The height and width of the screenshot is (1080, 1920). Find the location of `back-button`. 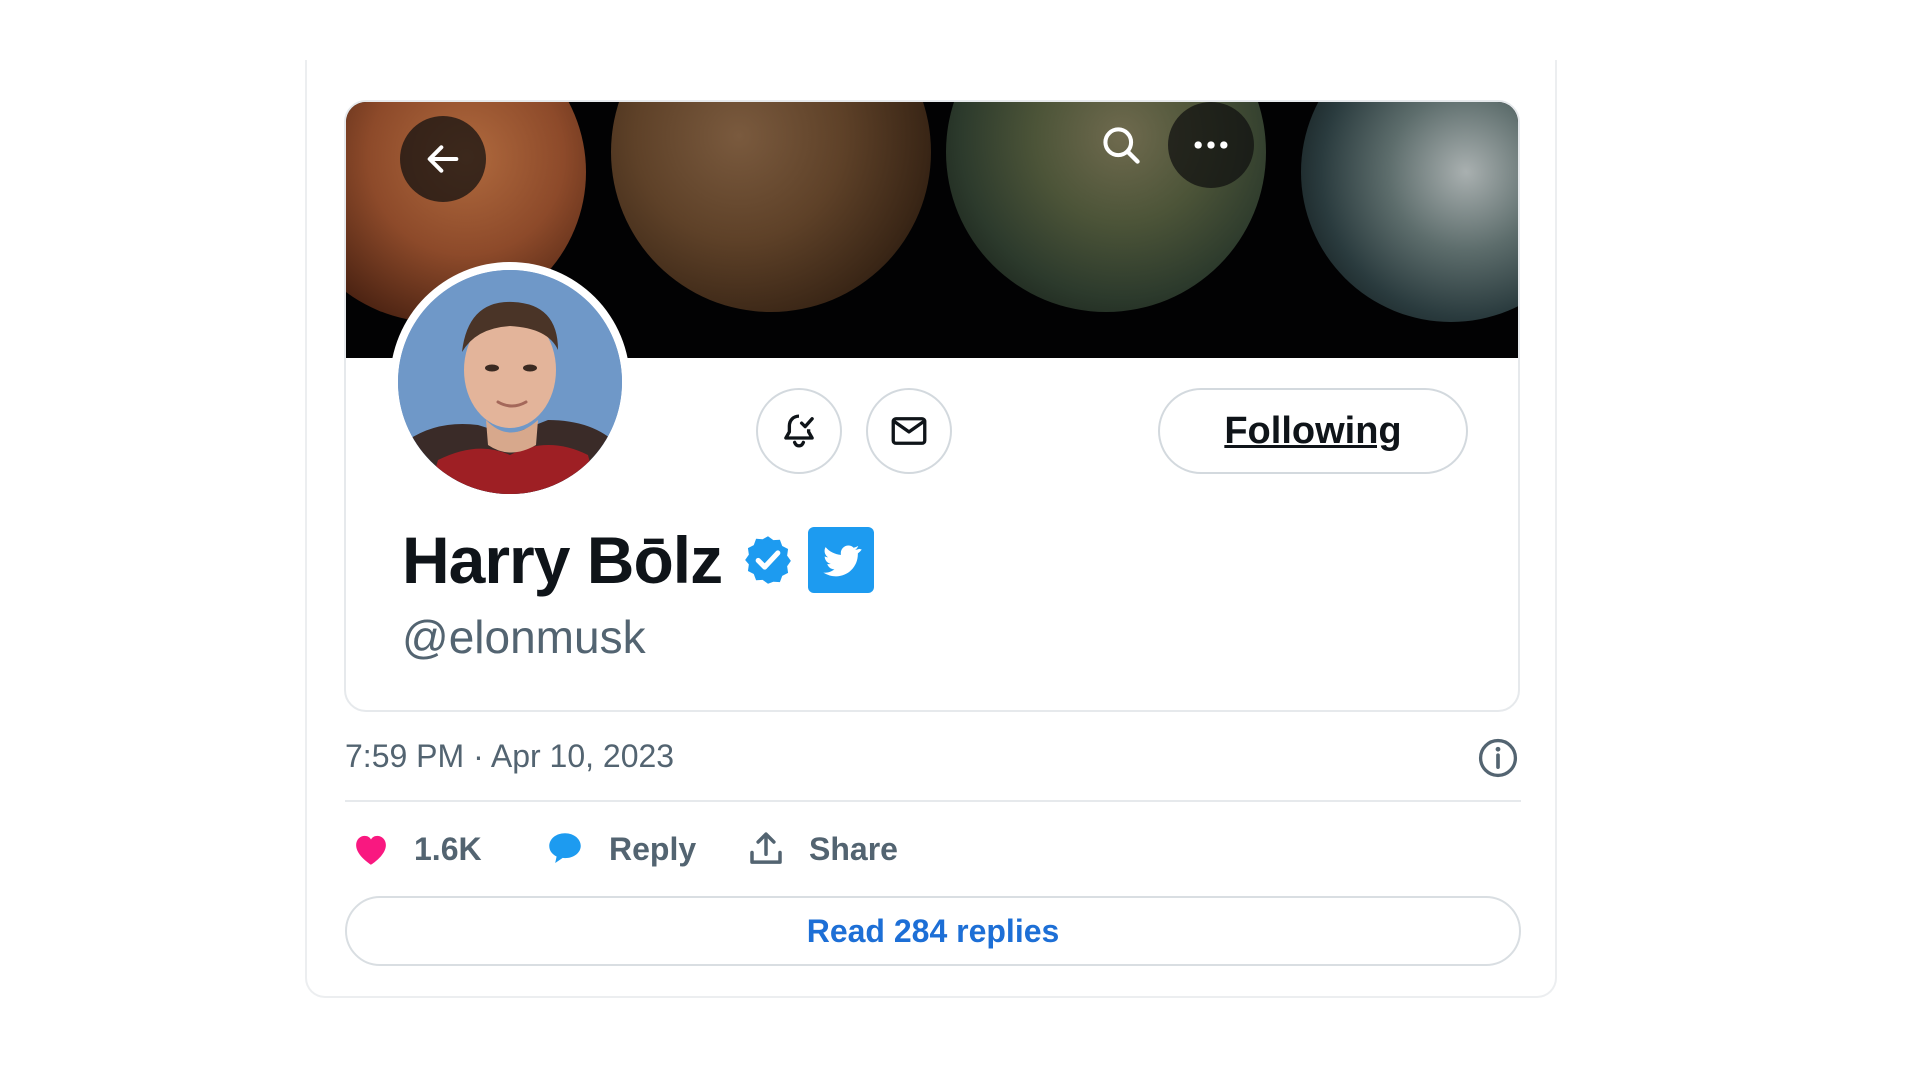

back-button is located at coordinates (443, 159).